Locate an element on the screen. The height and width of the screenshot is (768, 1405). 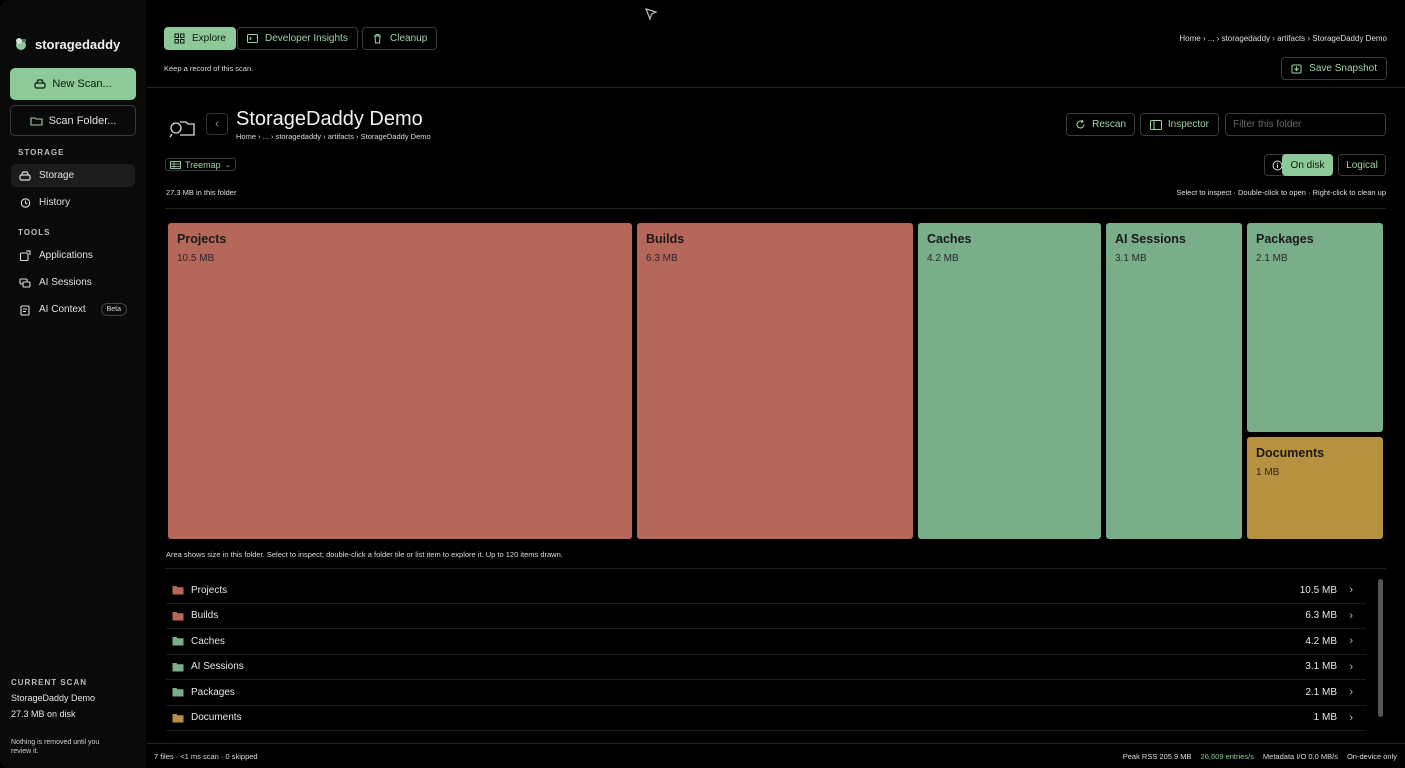
tab-cleanup: Cleanup is located at coordinates (400, 38).